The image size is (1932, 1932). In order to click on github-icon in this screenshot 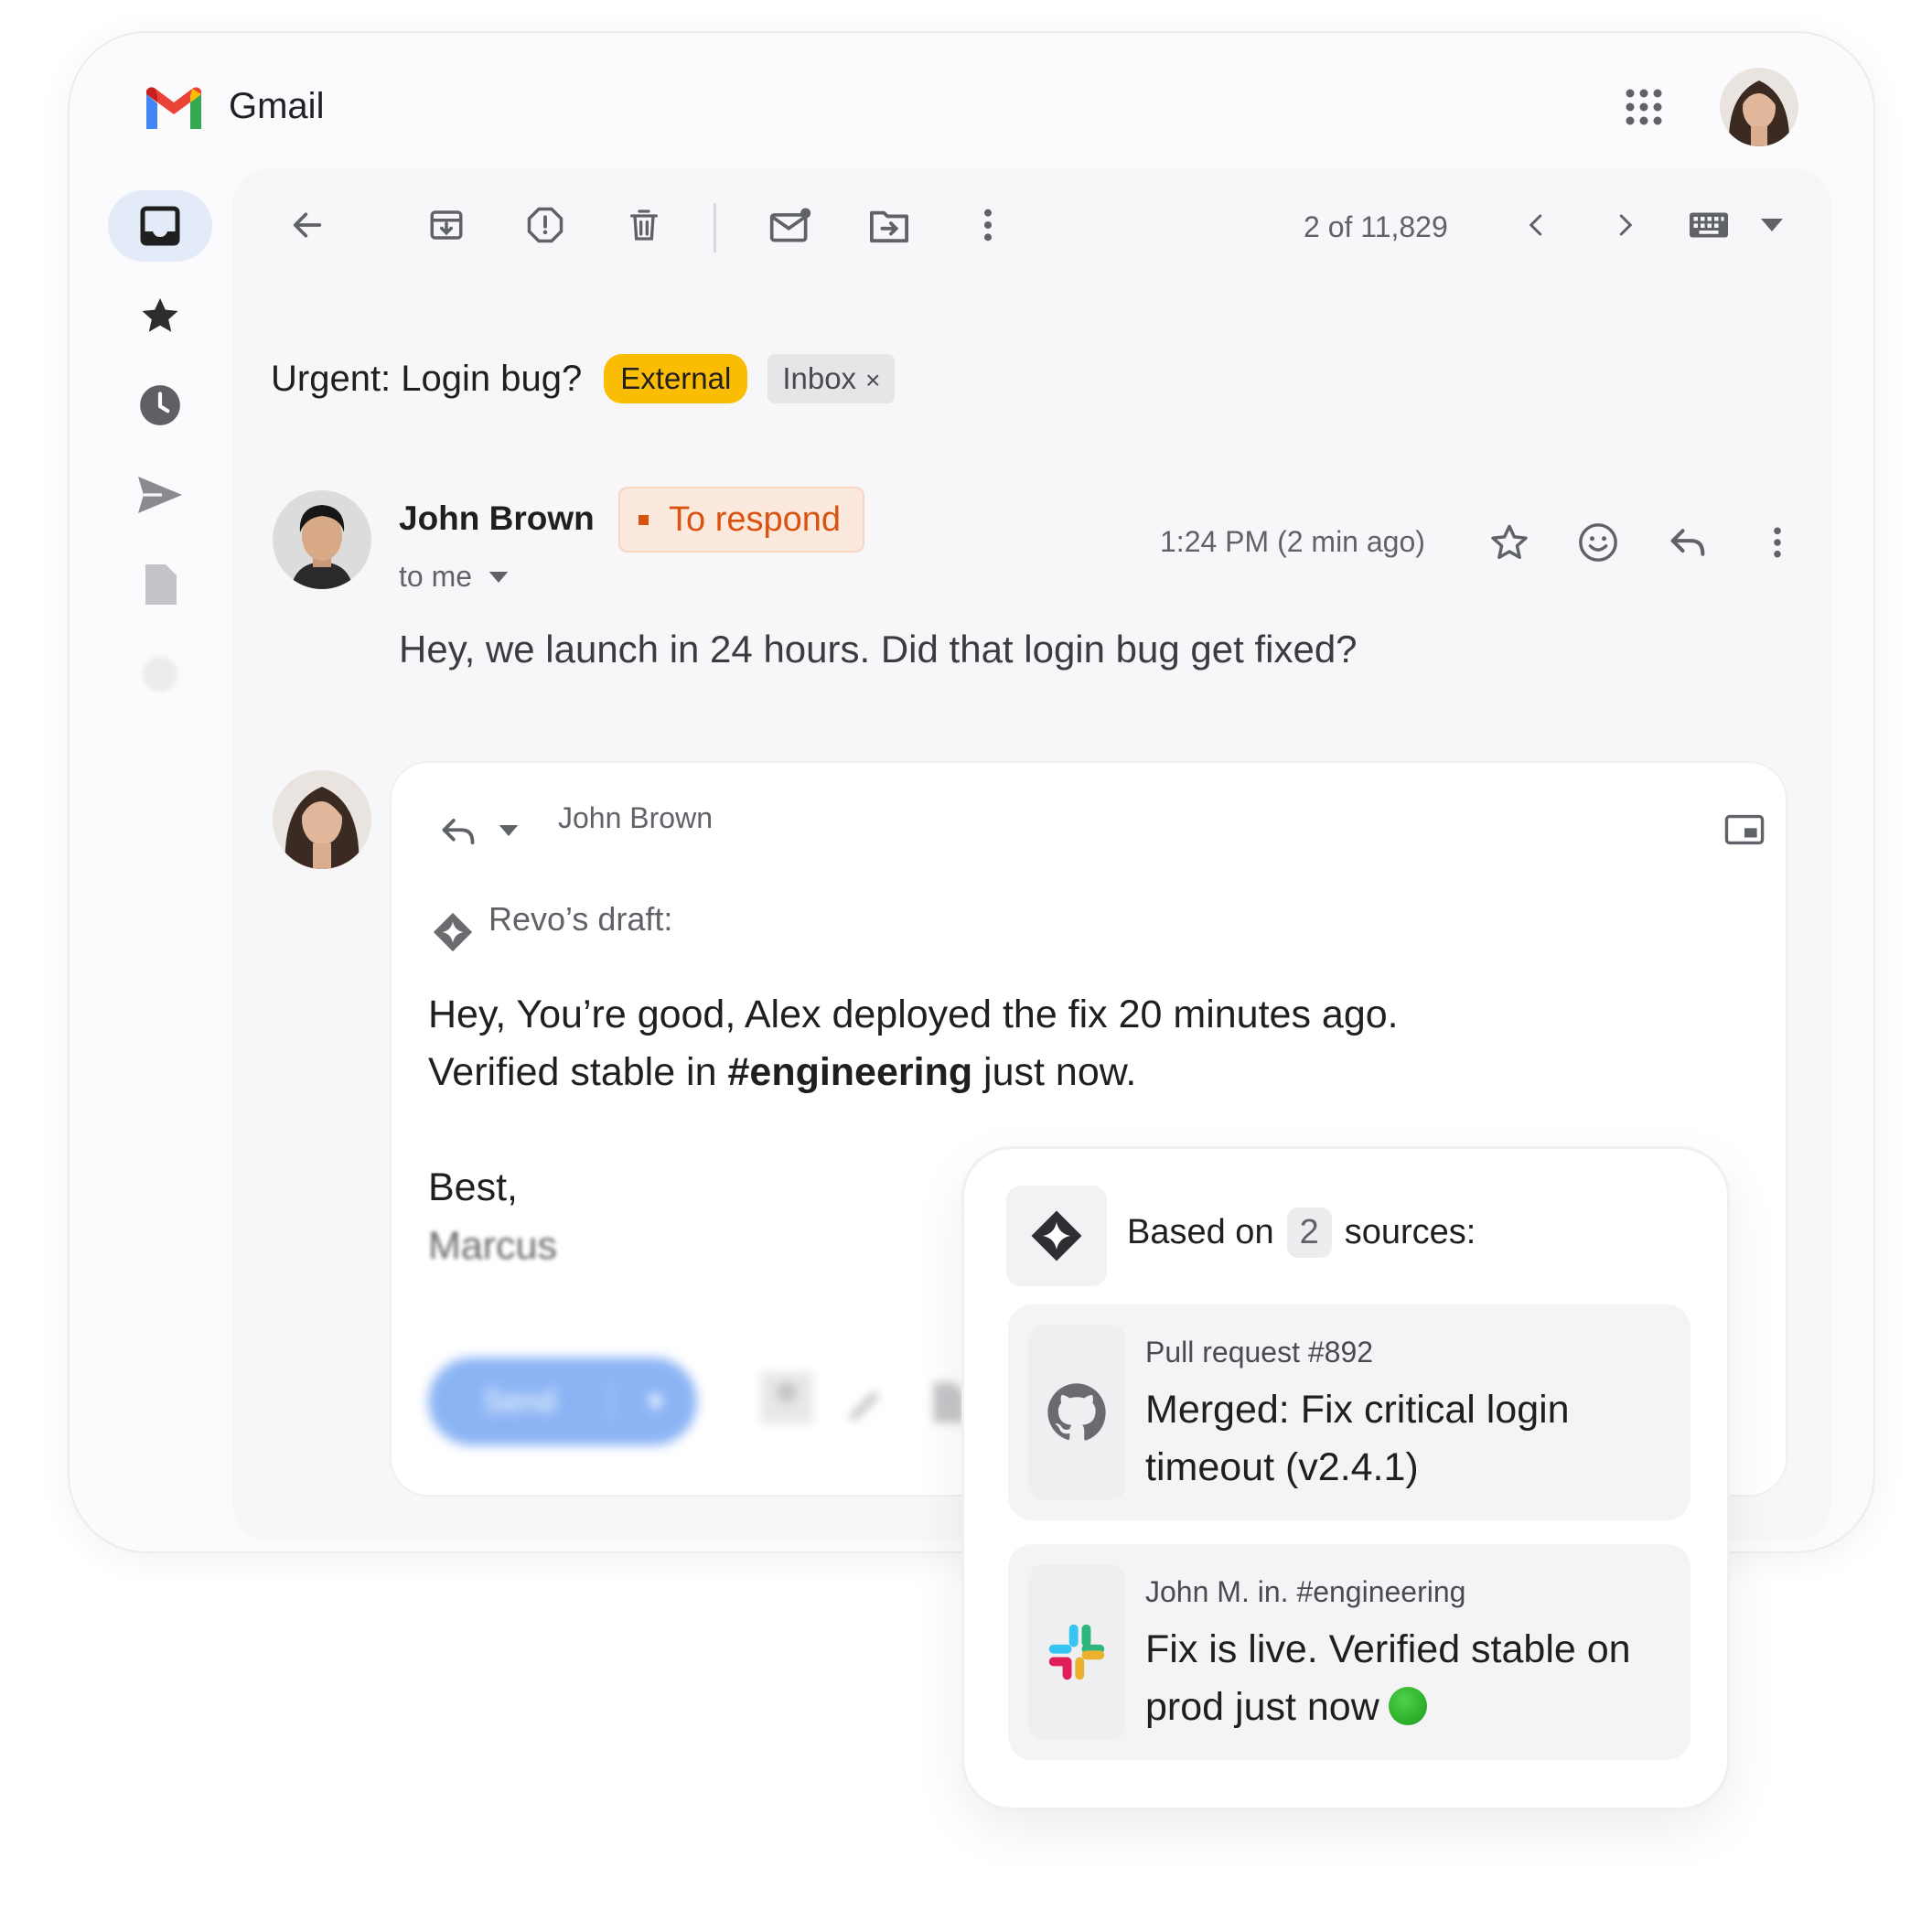, I will do `click(1076, 1412)`.